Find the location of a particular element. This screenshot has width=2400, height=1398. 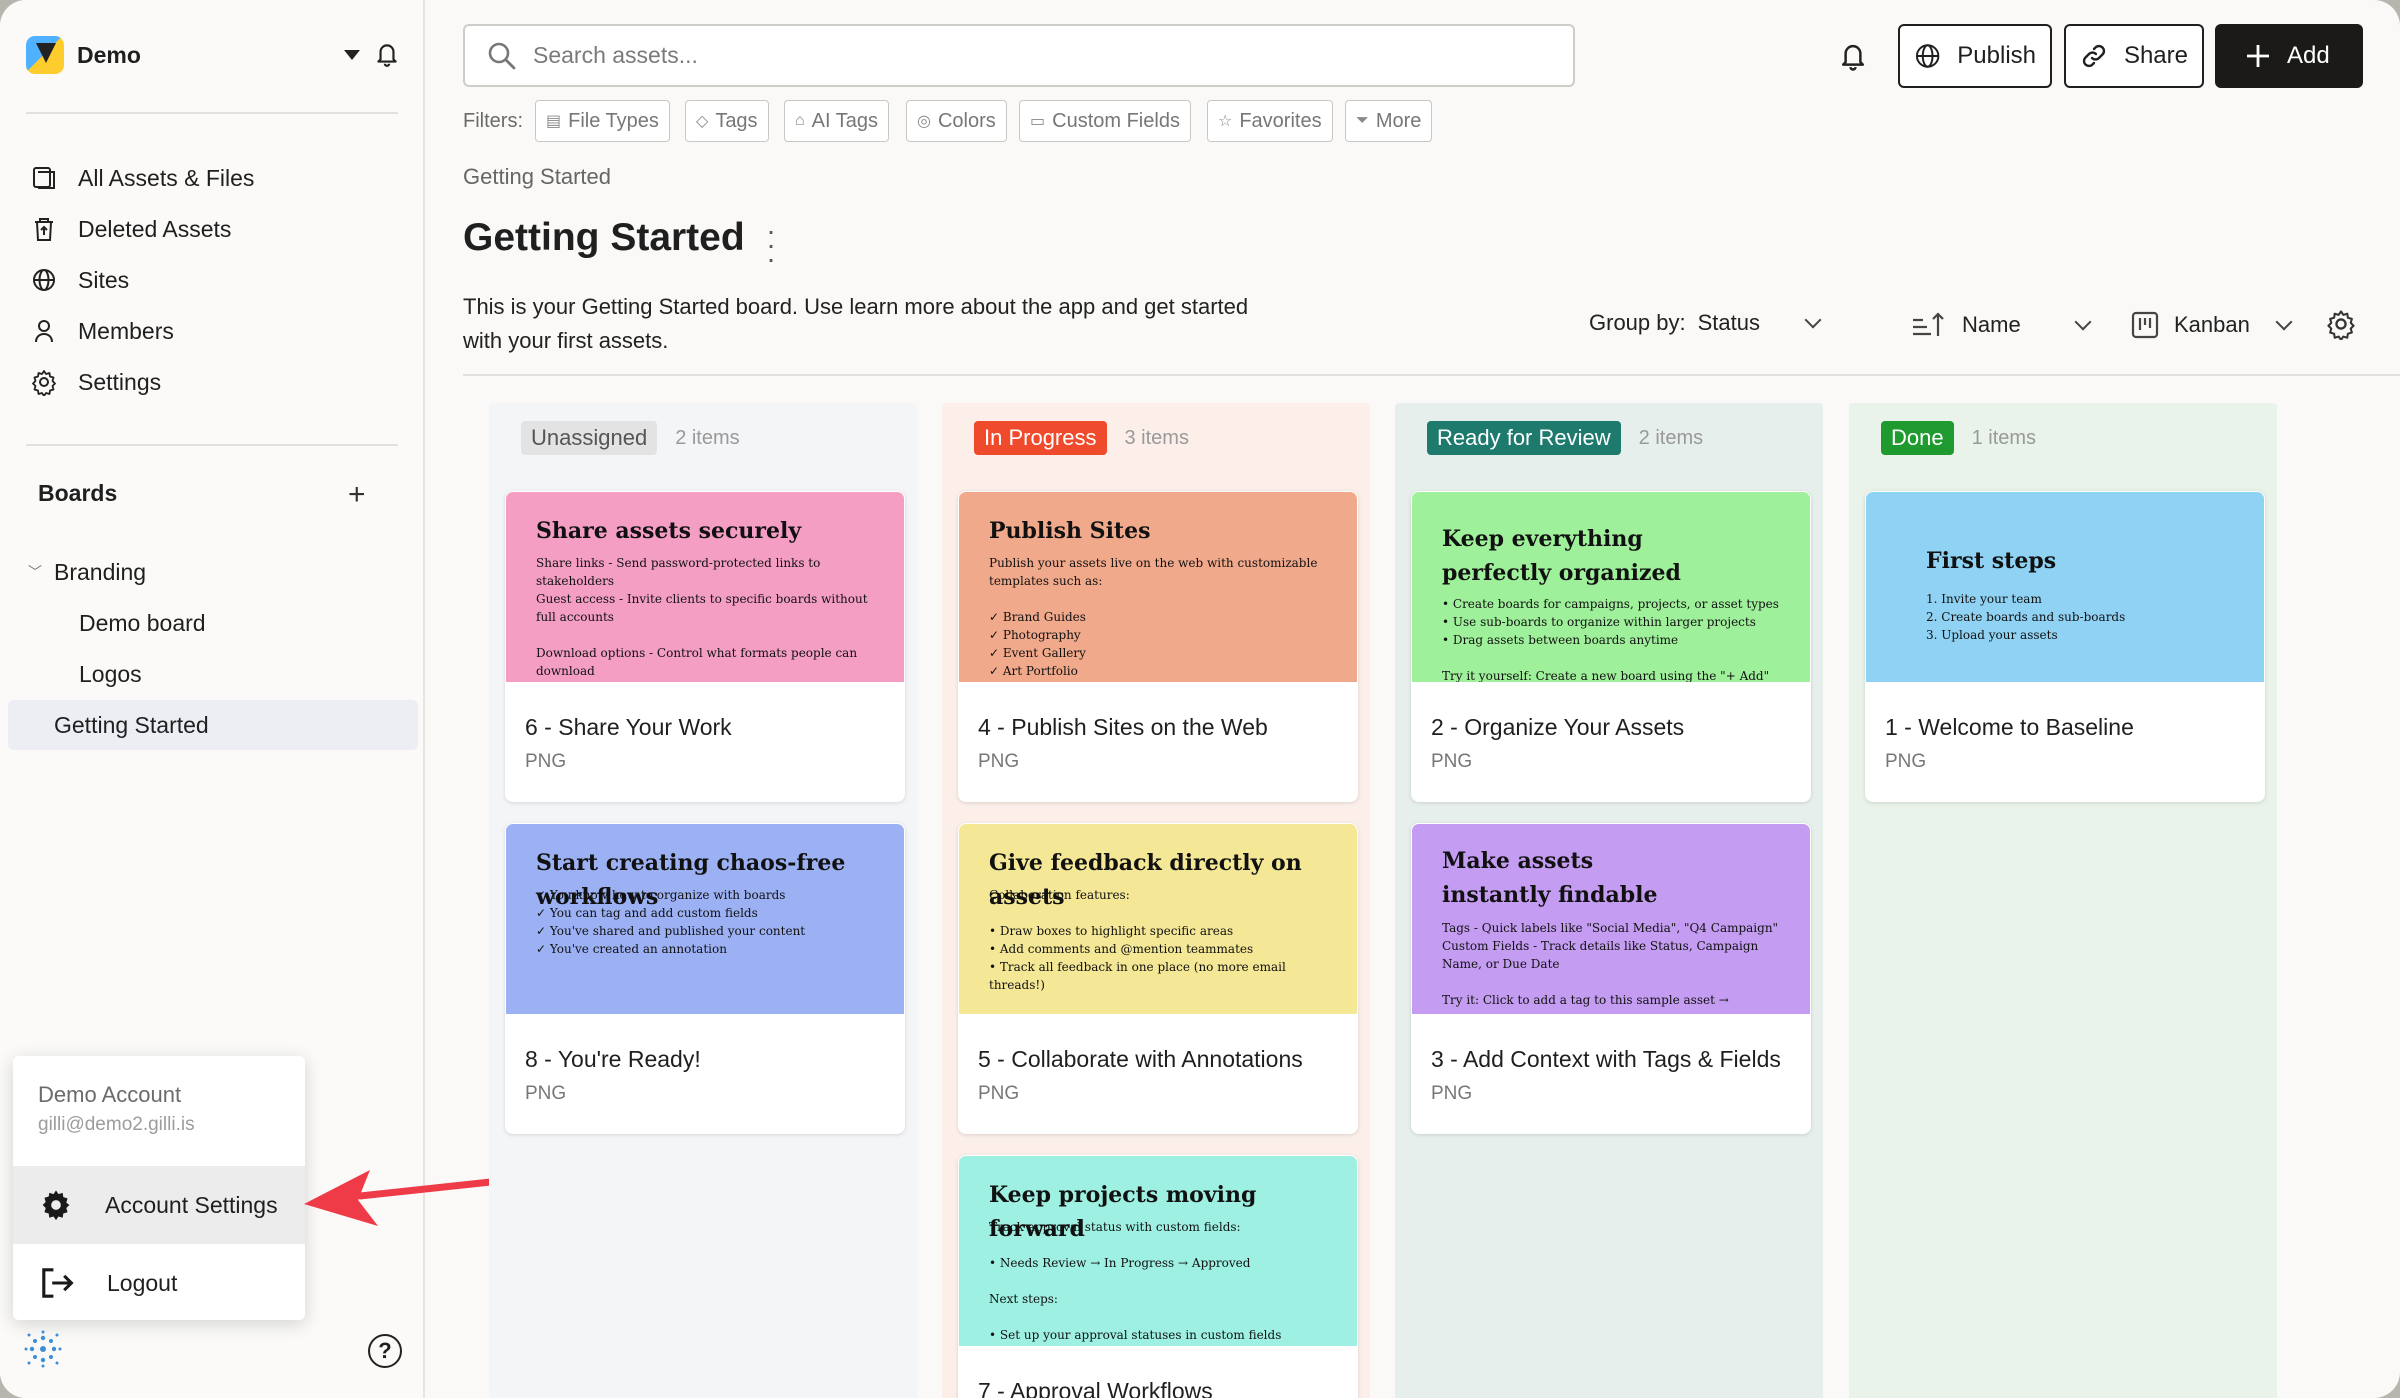

notifications-bell-icon is located at coordinates (1853, 56).